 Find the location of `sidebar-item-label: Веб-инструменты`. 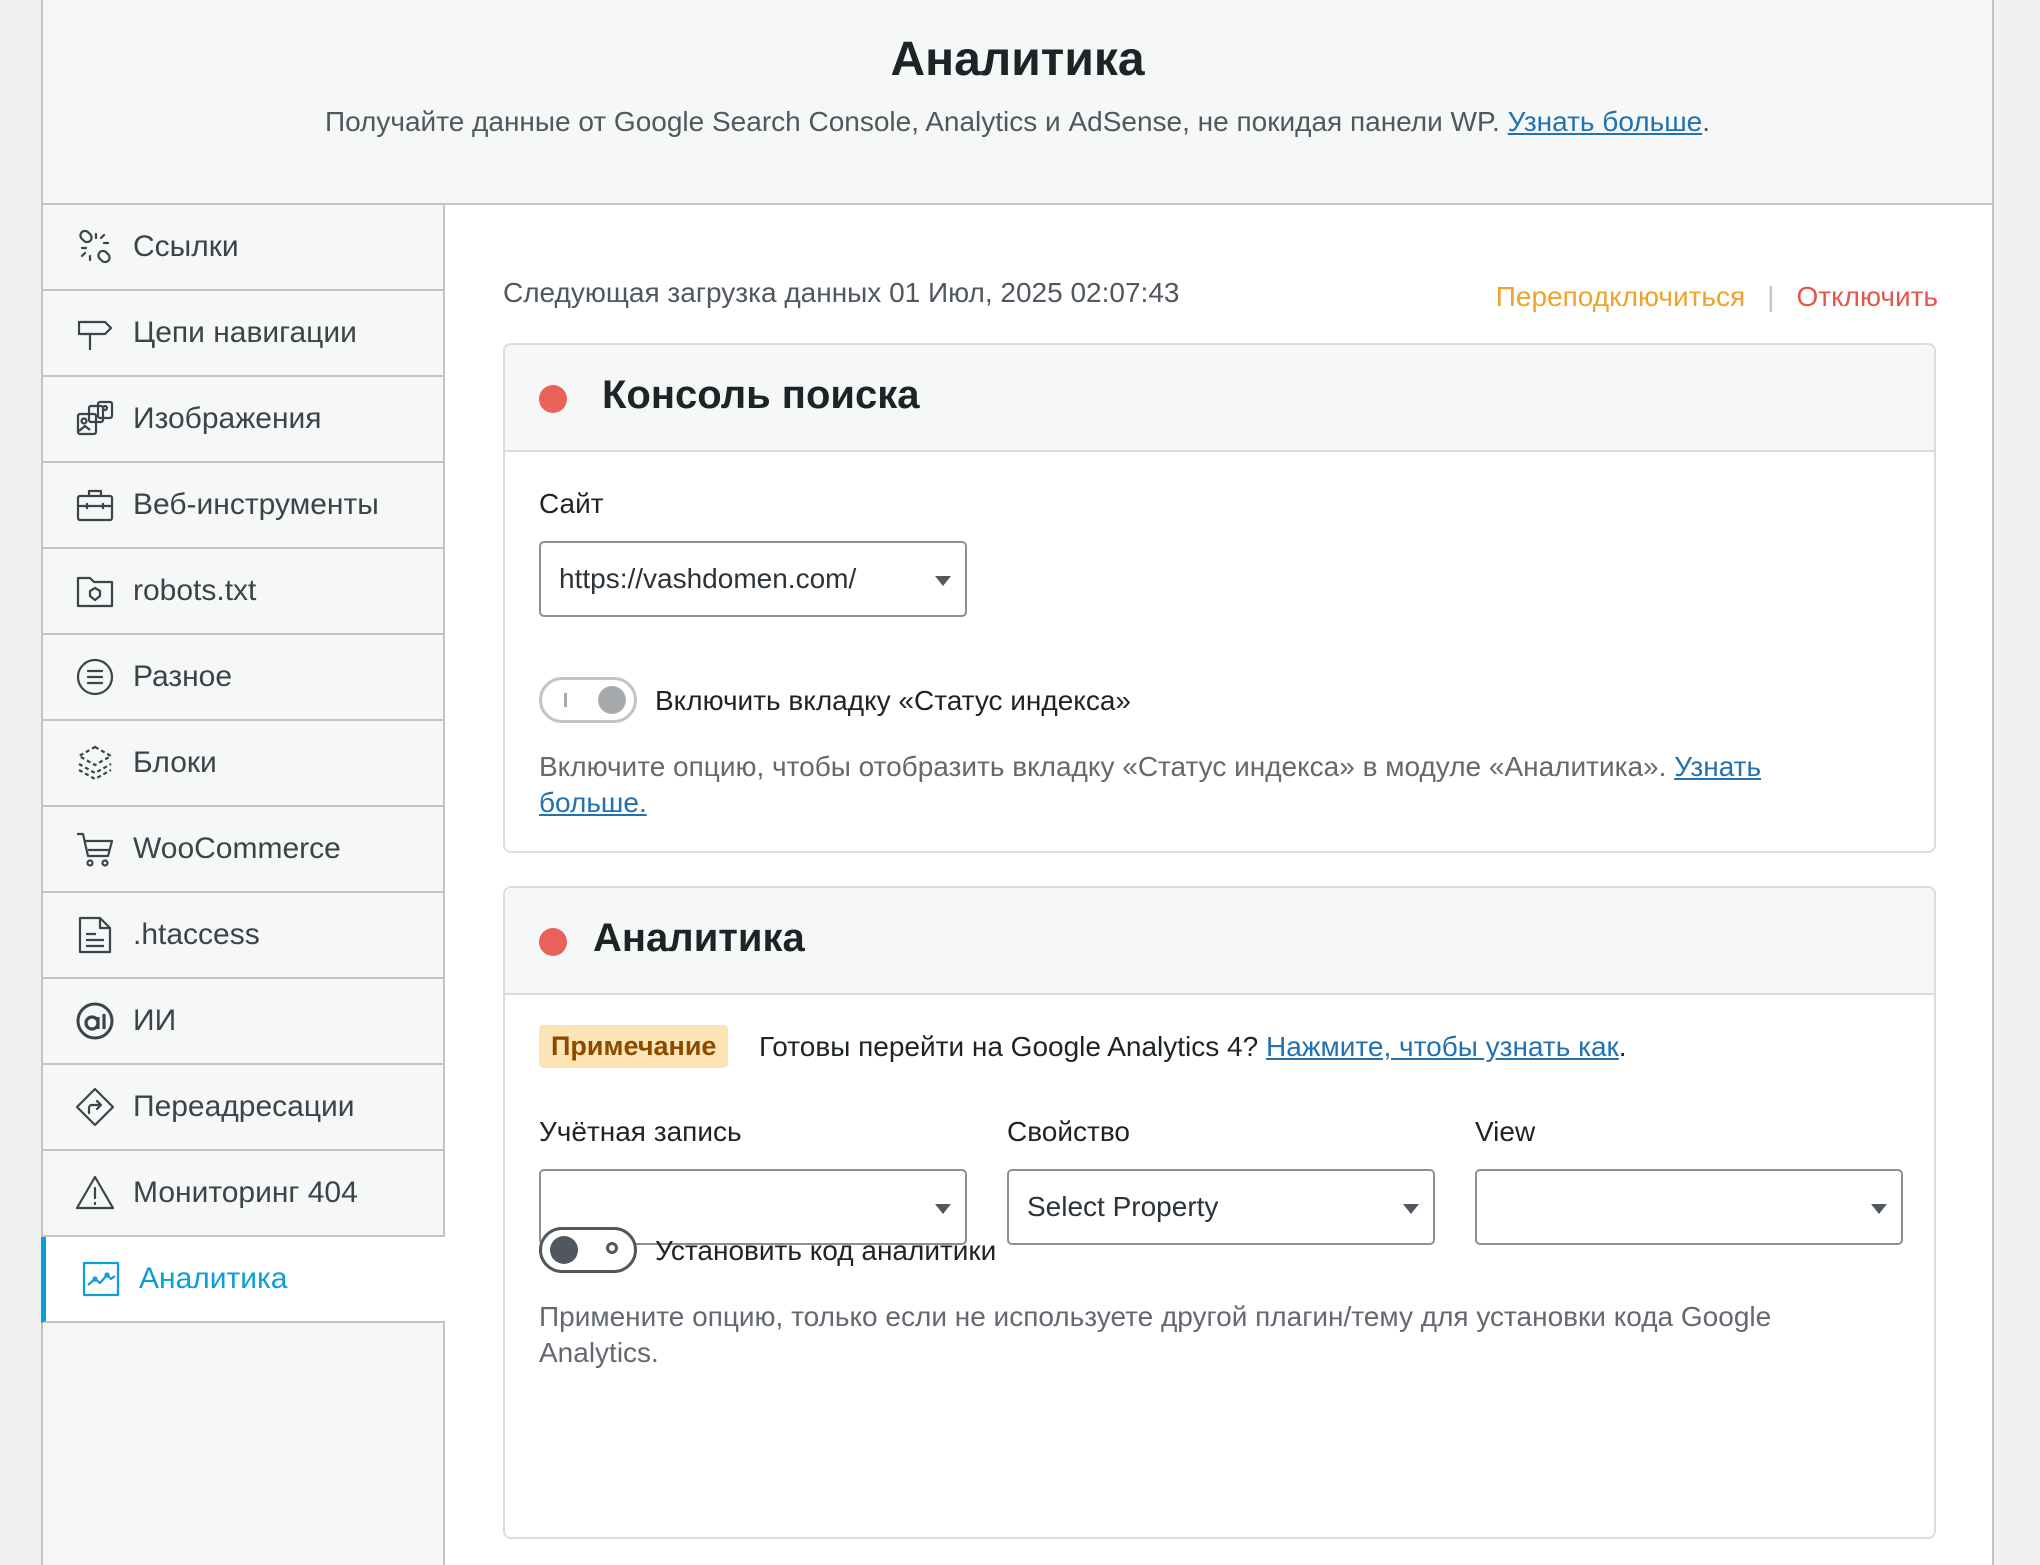

sidebar-item-label: Веб-инструменты is located at coordinates (256, 504).